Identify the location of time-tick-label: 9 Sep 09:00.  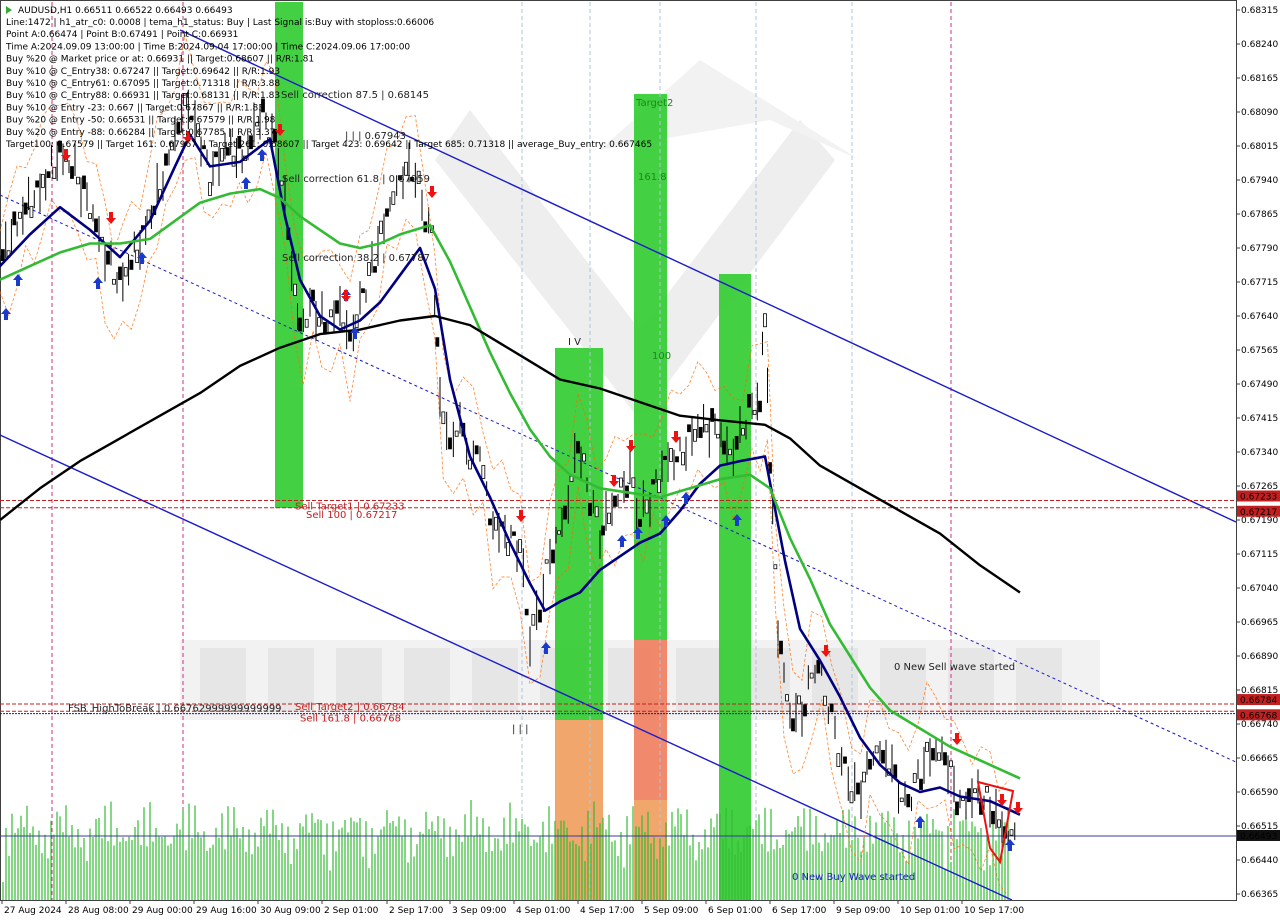
(863, 911).